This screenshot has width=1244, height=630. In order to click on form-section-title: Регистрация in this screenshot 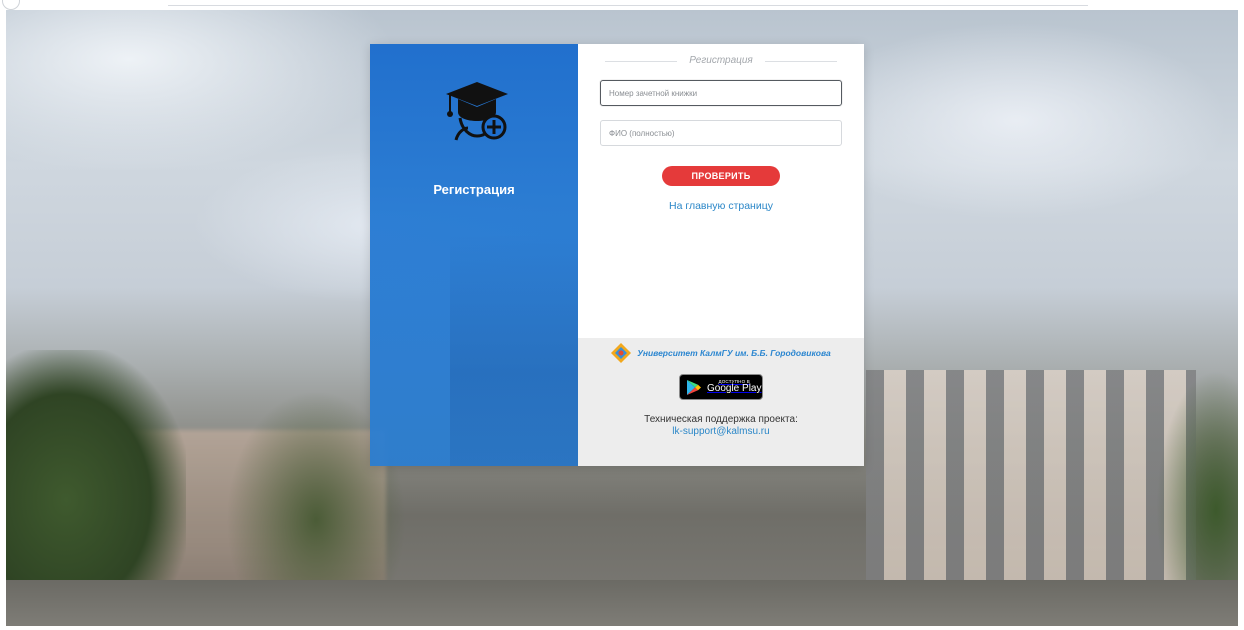, I will do `click(721, 60)`.